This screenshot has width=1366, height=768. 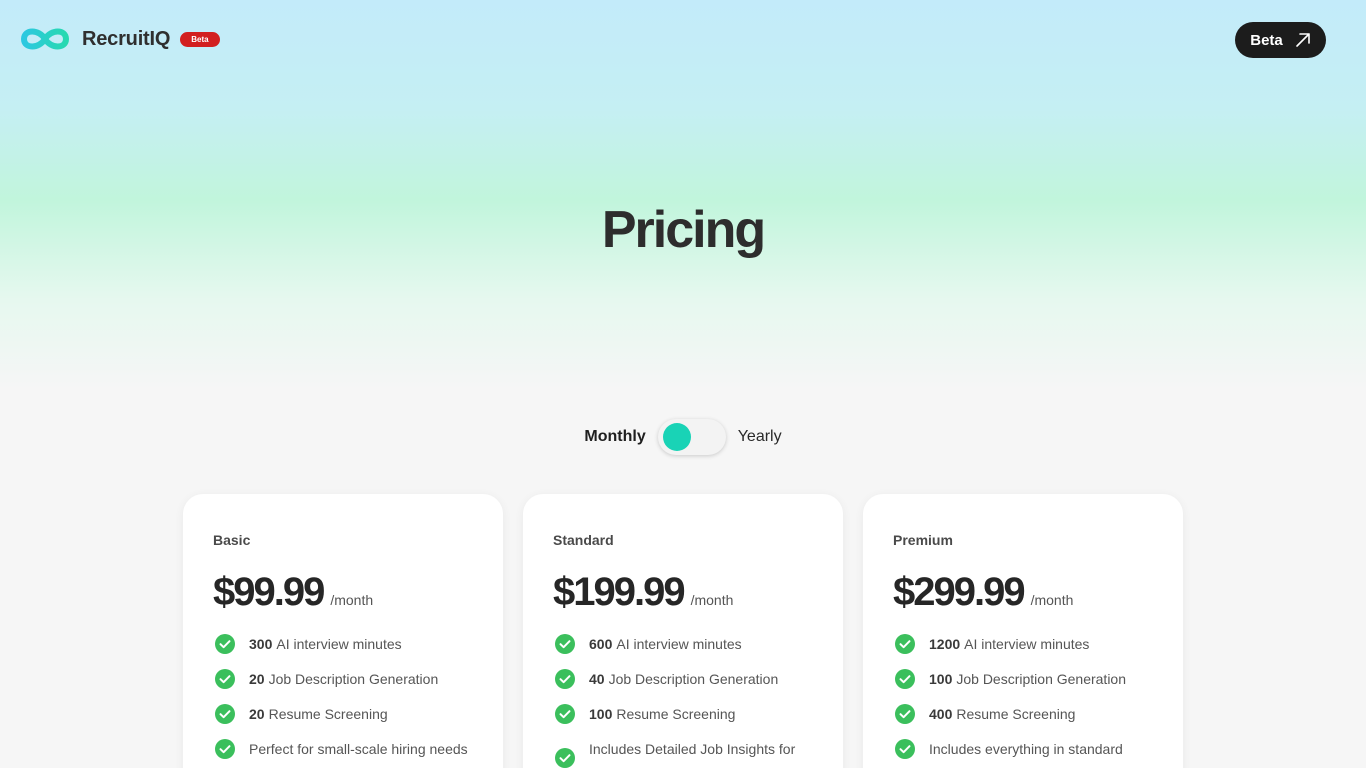 I want to click on feature-item: Perfect for small-scale hiring needs, so click(x=343, y=749).